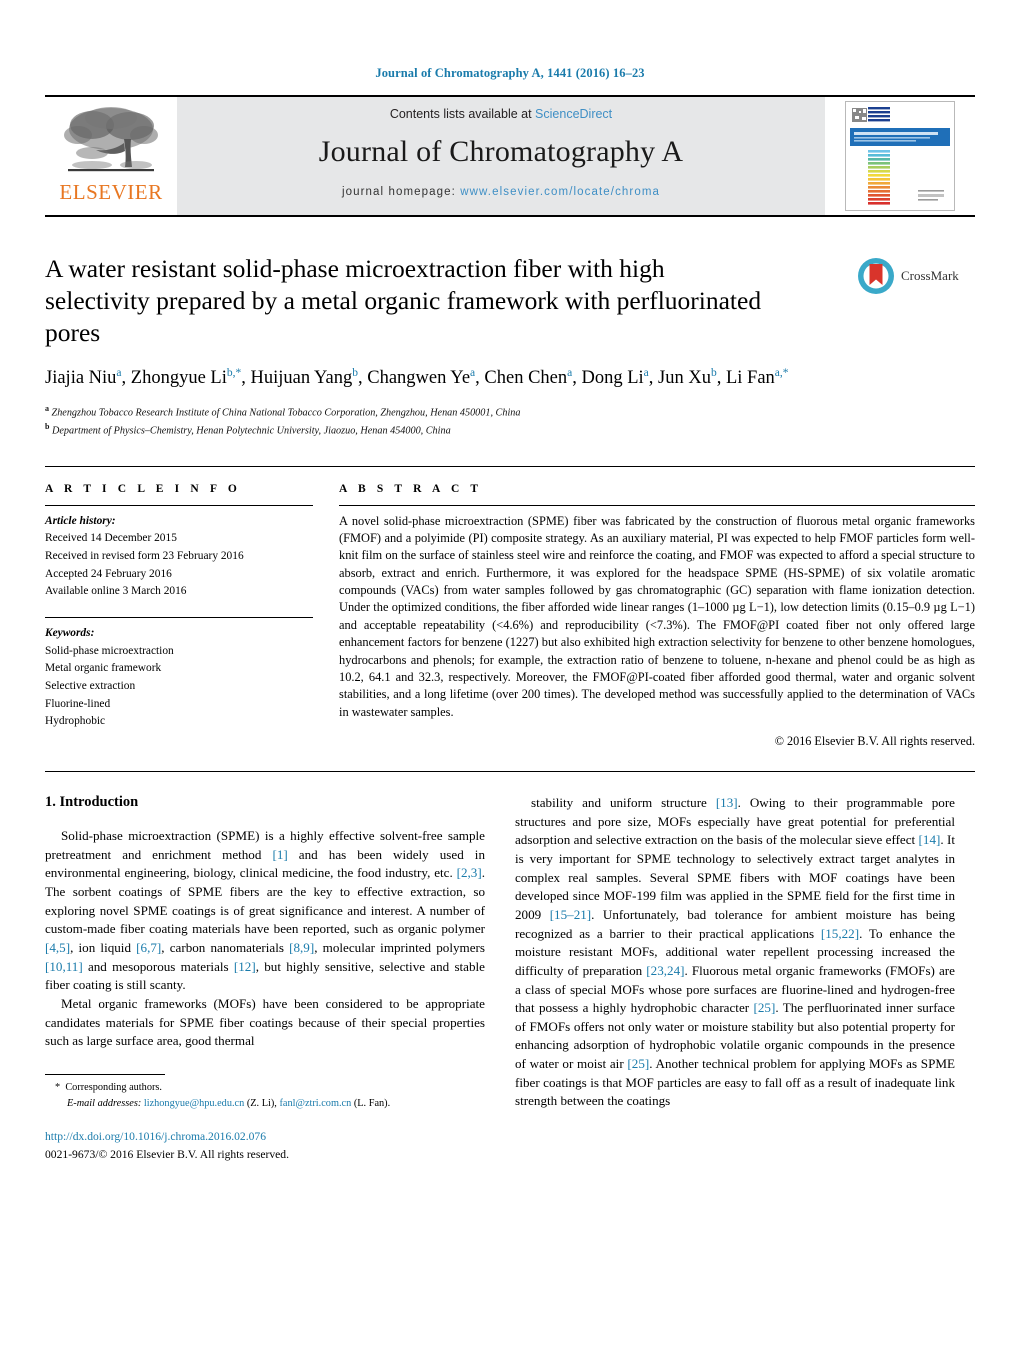  Describe the element at coordinates (510, 216) in the screenshot. I see `masthead-bottom-rule` at that location.